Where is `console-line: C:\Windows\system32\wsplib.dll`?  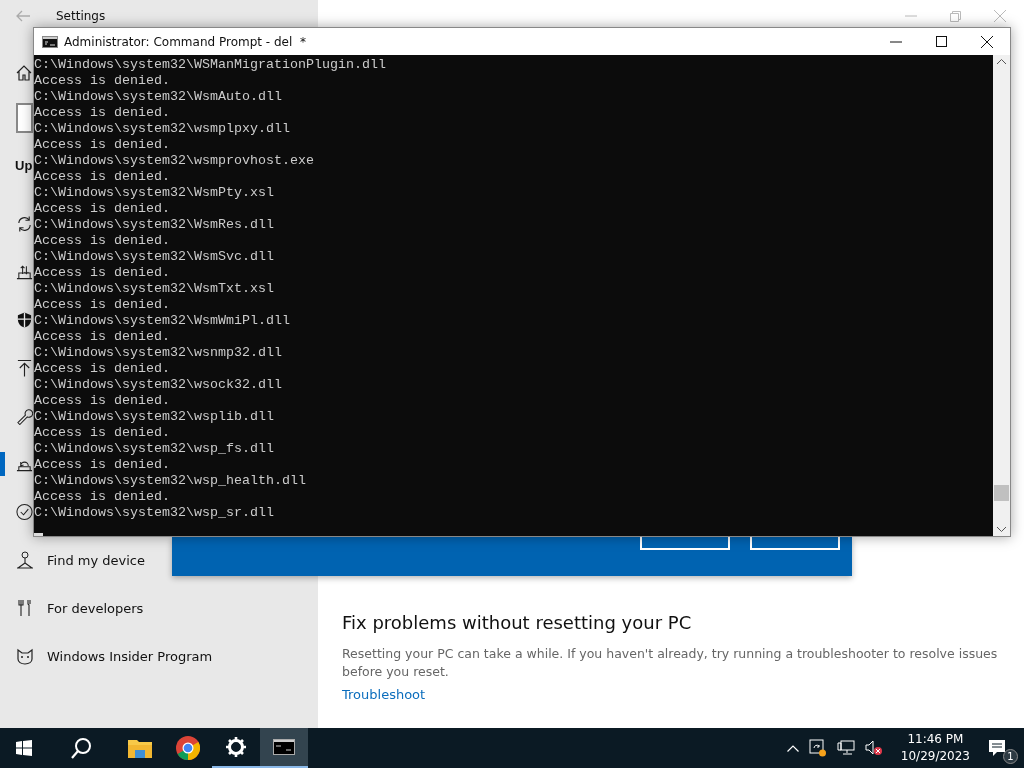 console-line: C:\Windows\system32\wsplib.dll is located at coordinates (154, 417).